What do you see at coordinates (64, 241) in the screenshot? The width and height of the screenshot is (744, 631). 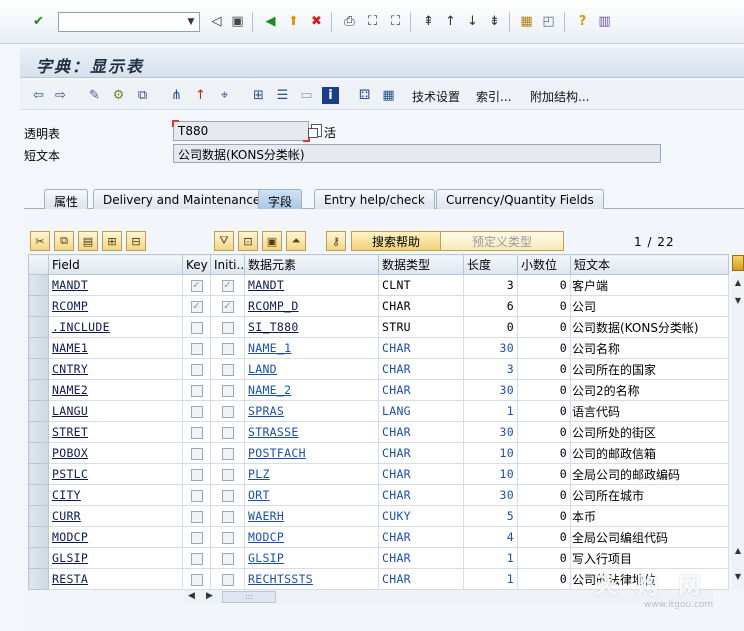 I see `copy-row-icon: ⧉` at bounding box center [64, 241].